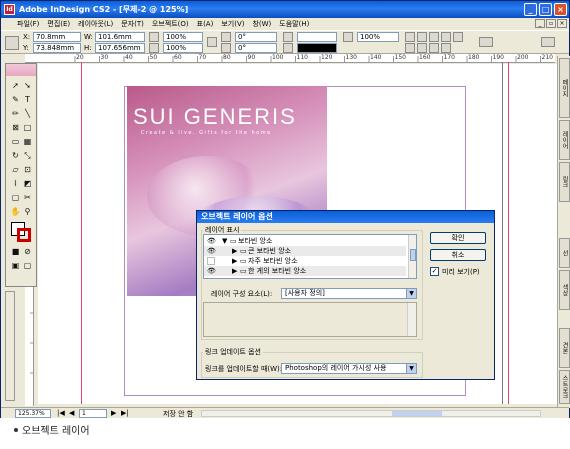 This screenshot has width=570, height=449. What do you see at coordinates (170, 24) in the screenshot?
I see `menu-object: 오브젝트(O)` at bounding box center [170, 24].